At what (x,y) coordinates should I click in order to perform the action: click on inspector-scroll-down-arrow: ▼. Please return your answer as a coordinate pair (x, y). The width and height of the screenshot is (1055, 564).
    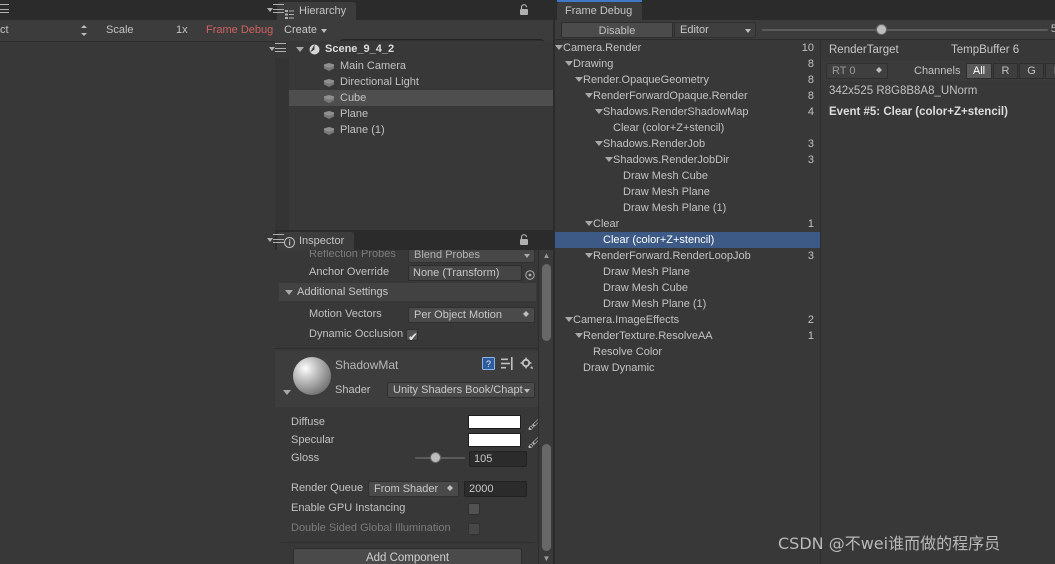
    Looking at the image, I should click on (546, 558).